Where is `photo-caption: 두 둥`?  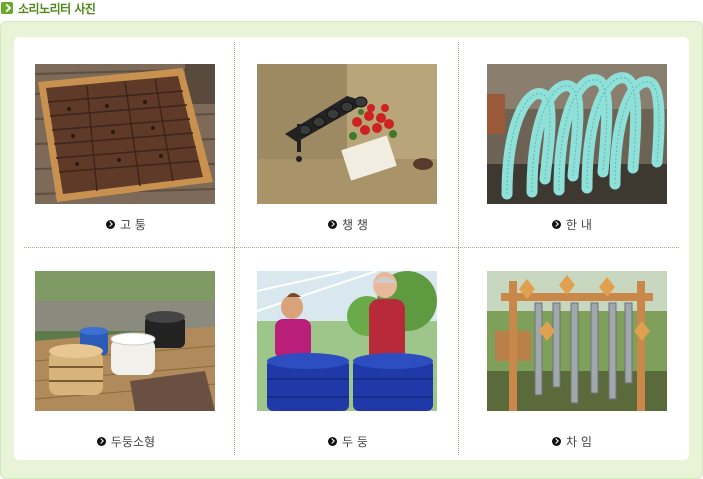 photo-caption: 두 둥 is located at coordinates (348, 441).